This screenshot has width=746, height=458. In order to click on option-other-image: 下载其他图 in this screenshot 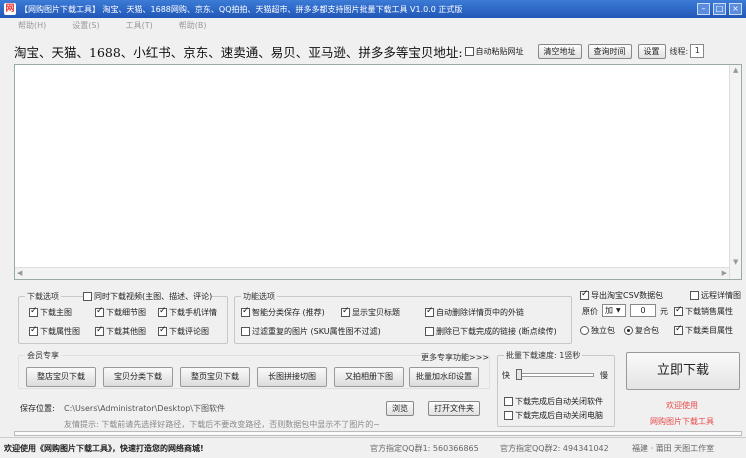, I will do `click(120, 331)`.